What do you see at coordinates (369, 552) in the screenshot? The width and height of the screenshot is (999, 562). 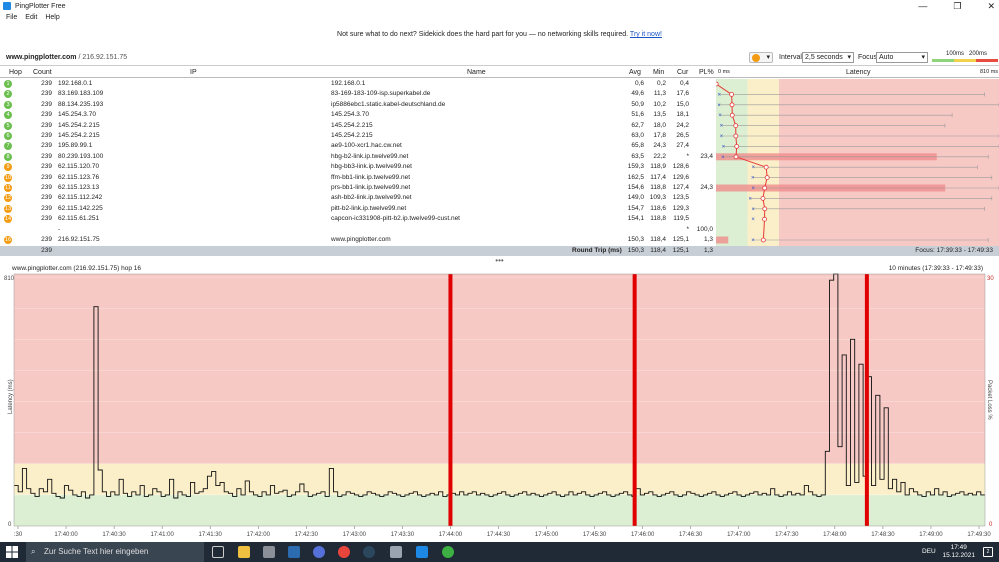 I see `steam-icon` at bounding box center [369, 552].